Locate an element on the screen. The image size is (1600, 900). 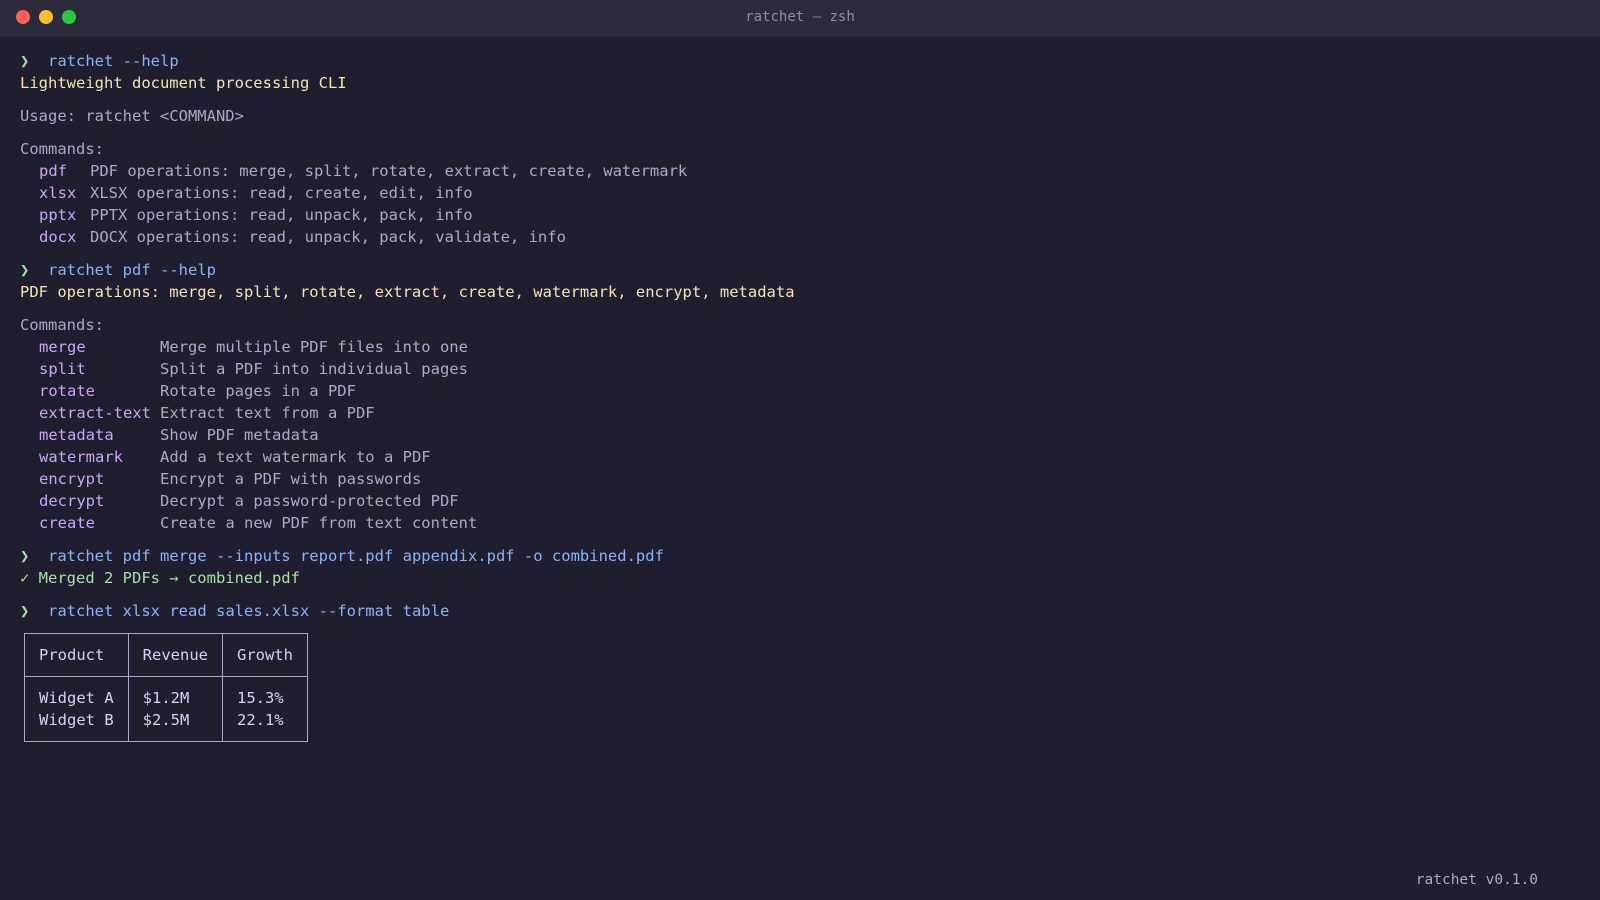
command-line: ❯ ratchet --help is located at coordinates (800, 61).